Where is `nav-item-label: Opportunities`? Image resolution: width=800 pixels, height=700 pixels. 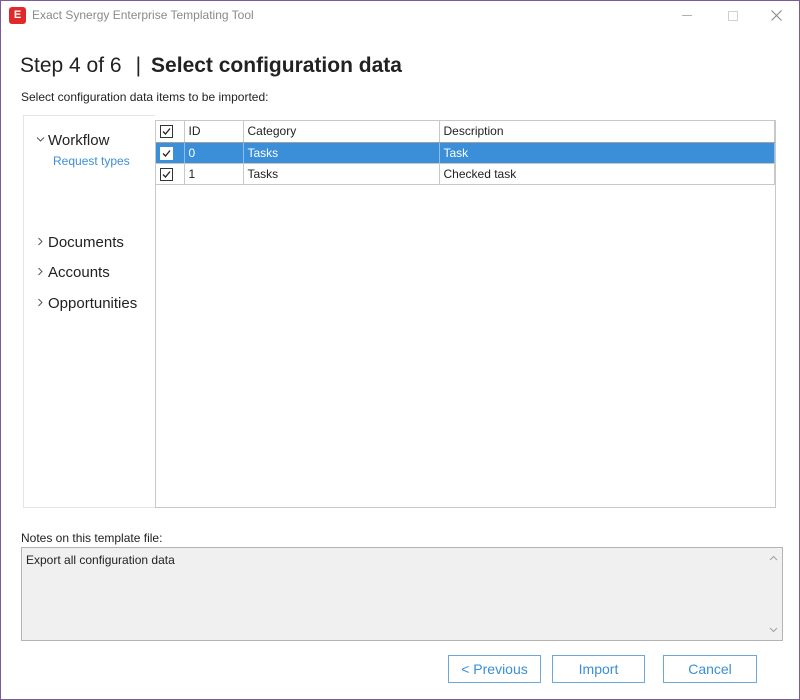
nav-item-label: Opportunities is located at coordinates (93, 303).